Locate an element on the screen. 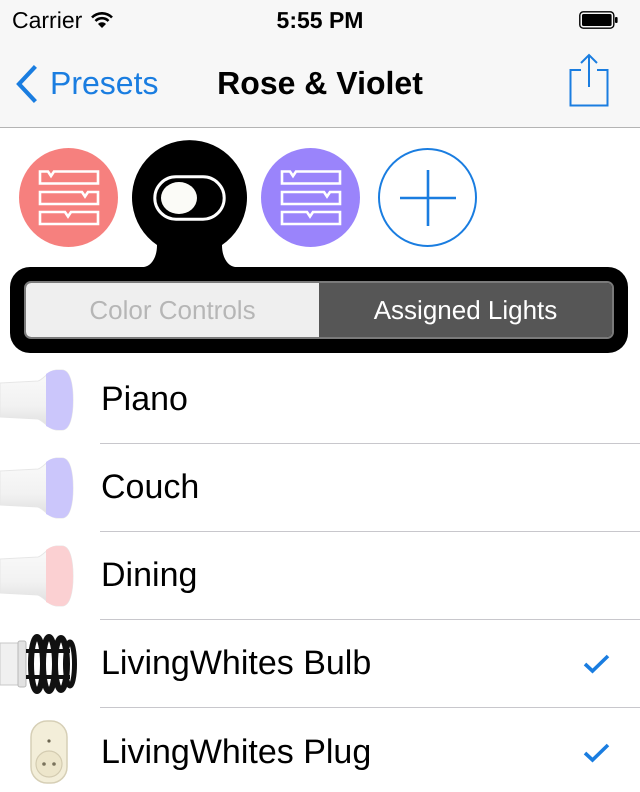 This screenshot has width=640, height=792. light-row: LivingWhites Plug is located at coordinates (320, 750).